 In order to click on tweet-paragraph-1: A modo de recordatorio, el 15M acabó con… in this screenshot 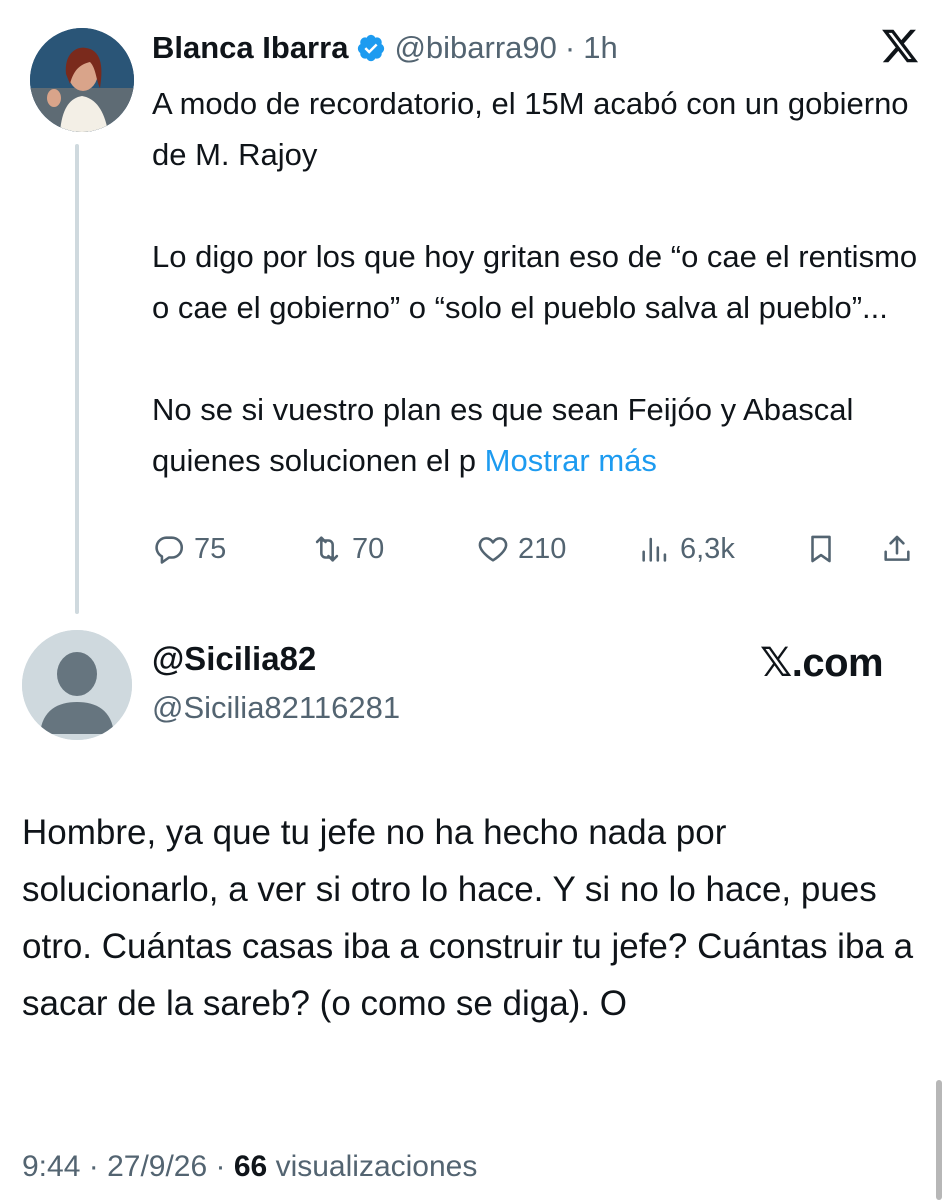, I will do `click(530, 129)`.